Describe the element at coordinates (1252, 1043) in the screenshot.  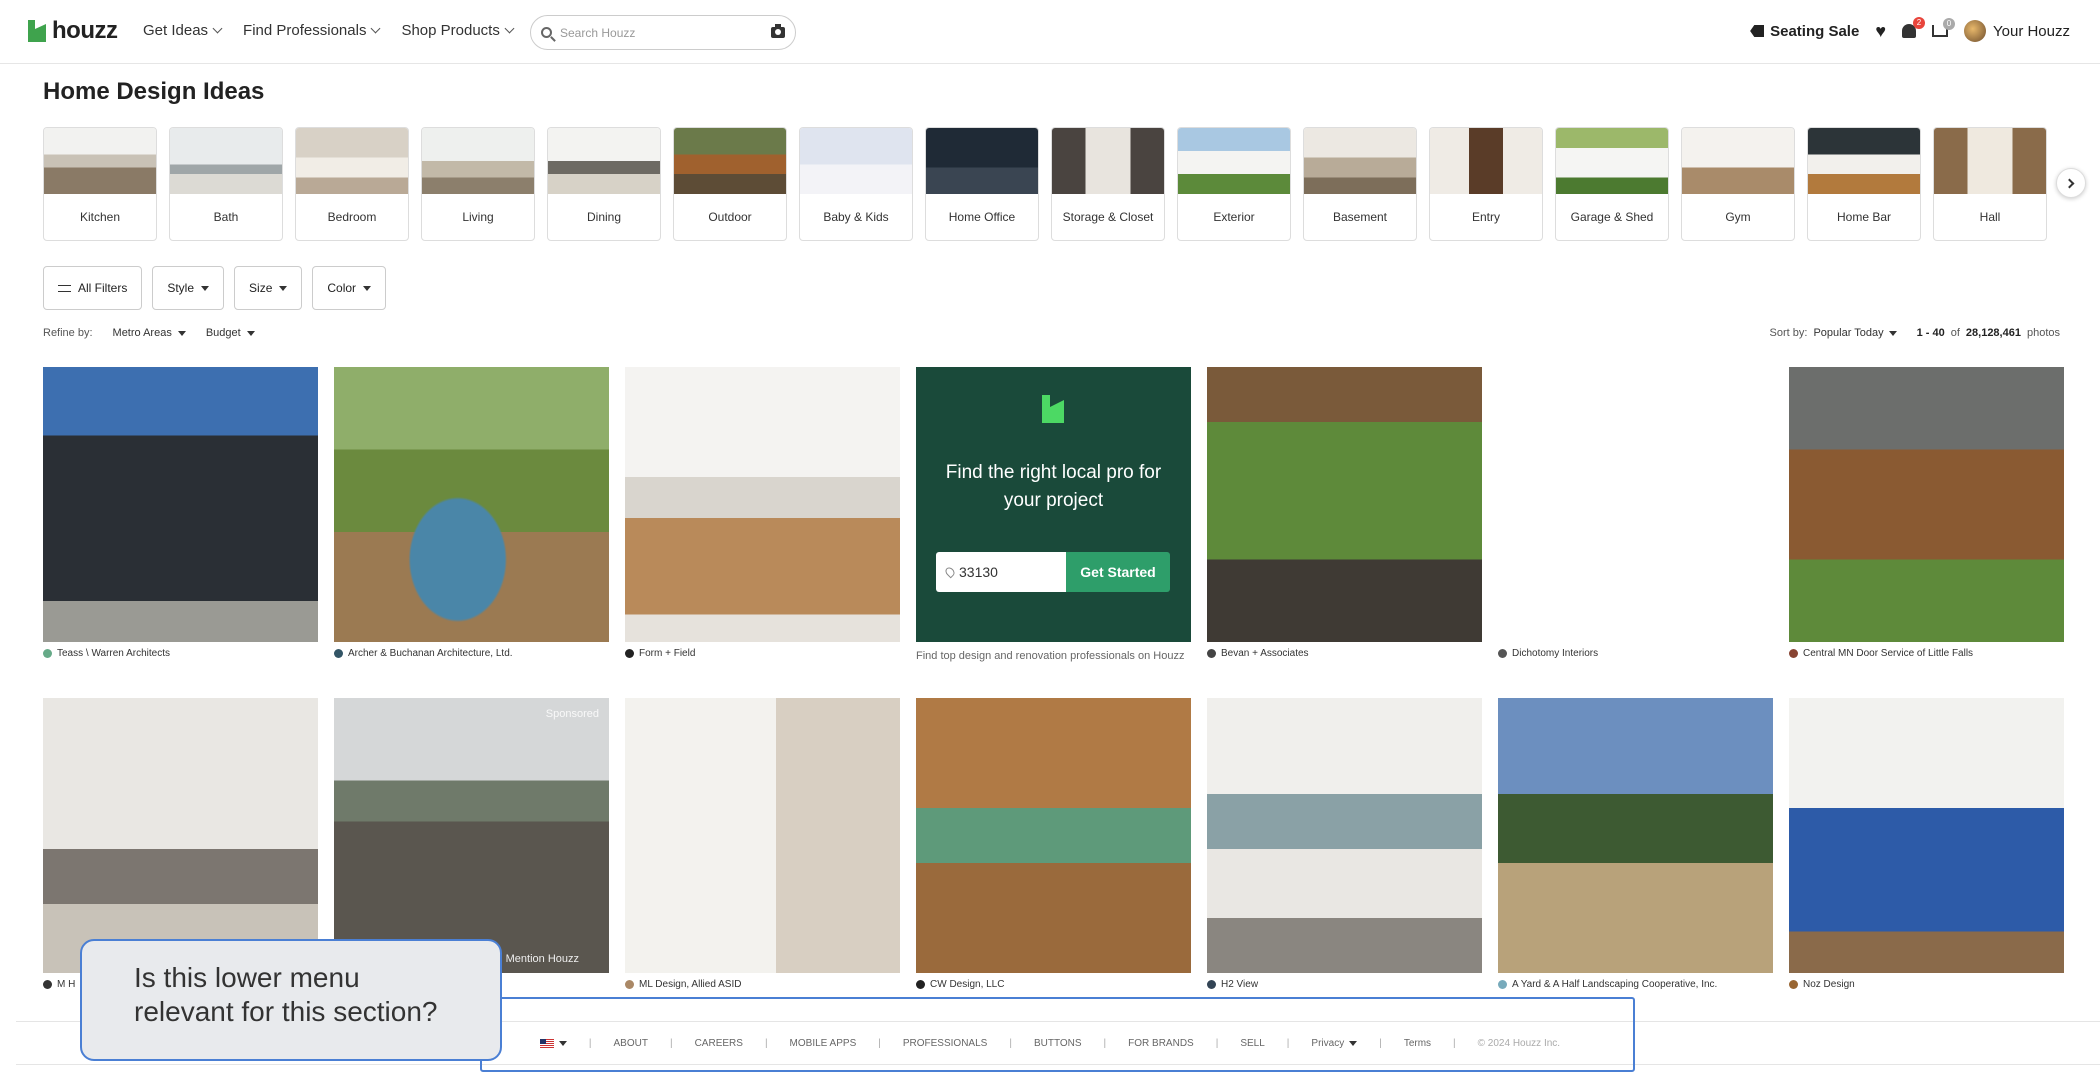
I see `footer-link-sell: SELL` at that location.